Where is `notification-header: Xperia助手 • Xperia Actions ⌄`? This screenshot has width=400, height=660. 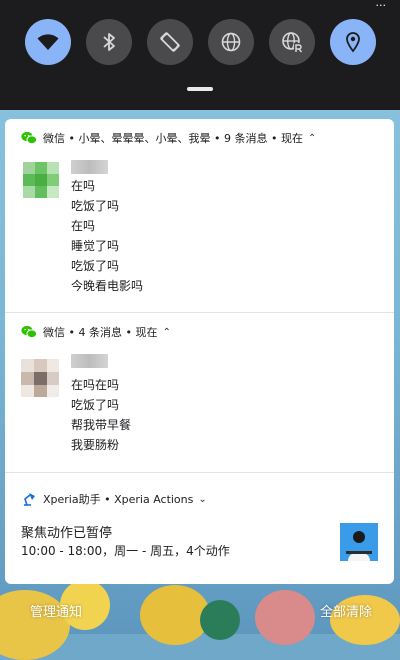 notification-header: Xperia助手 • Xperia Actions ⌄ is located at coordinates (114, 499).